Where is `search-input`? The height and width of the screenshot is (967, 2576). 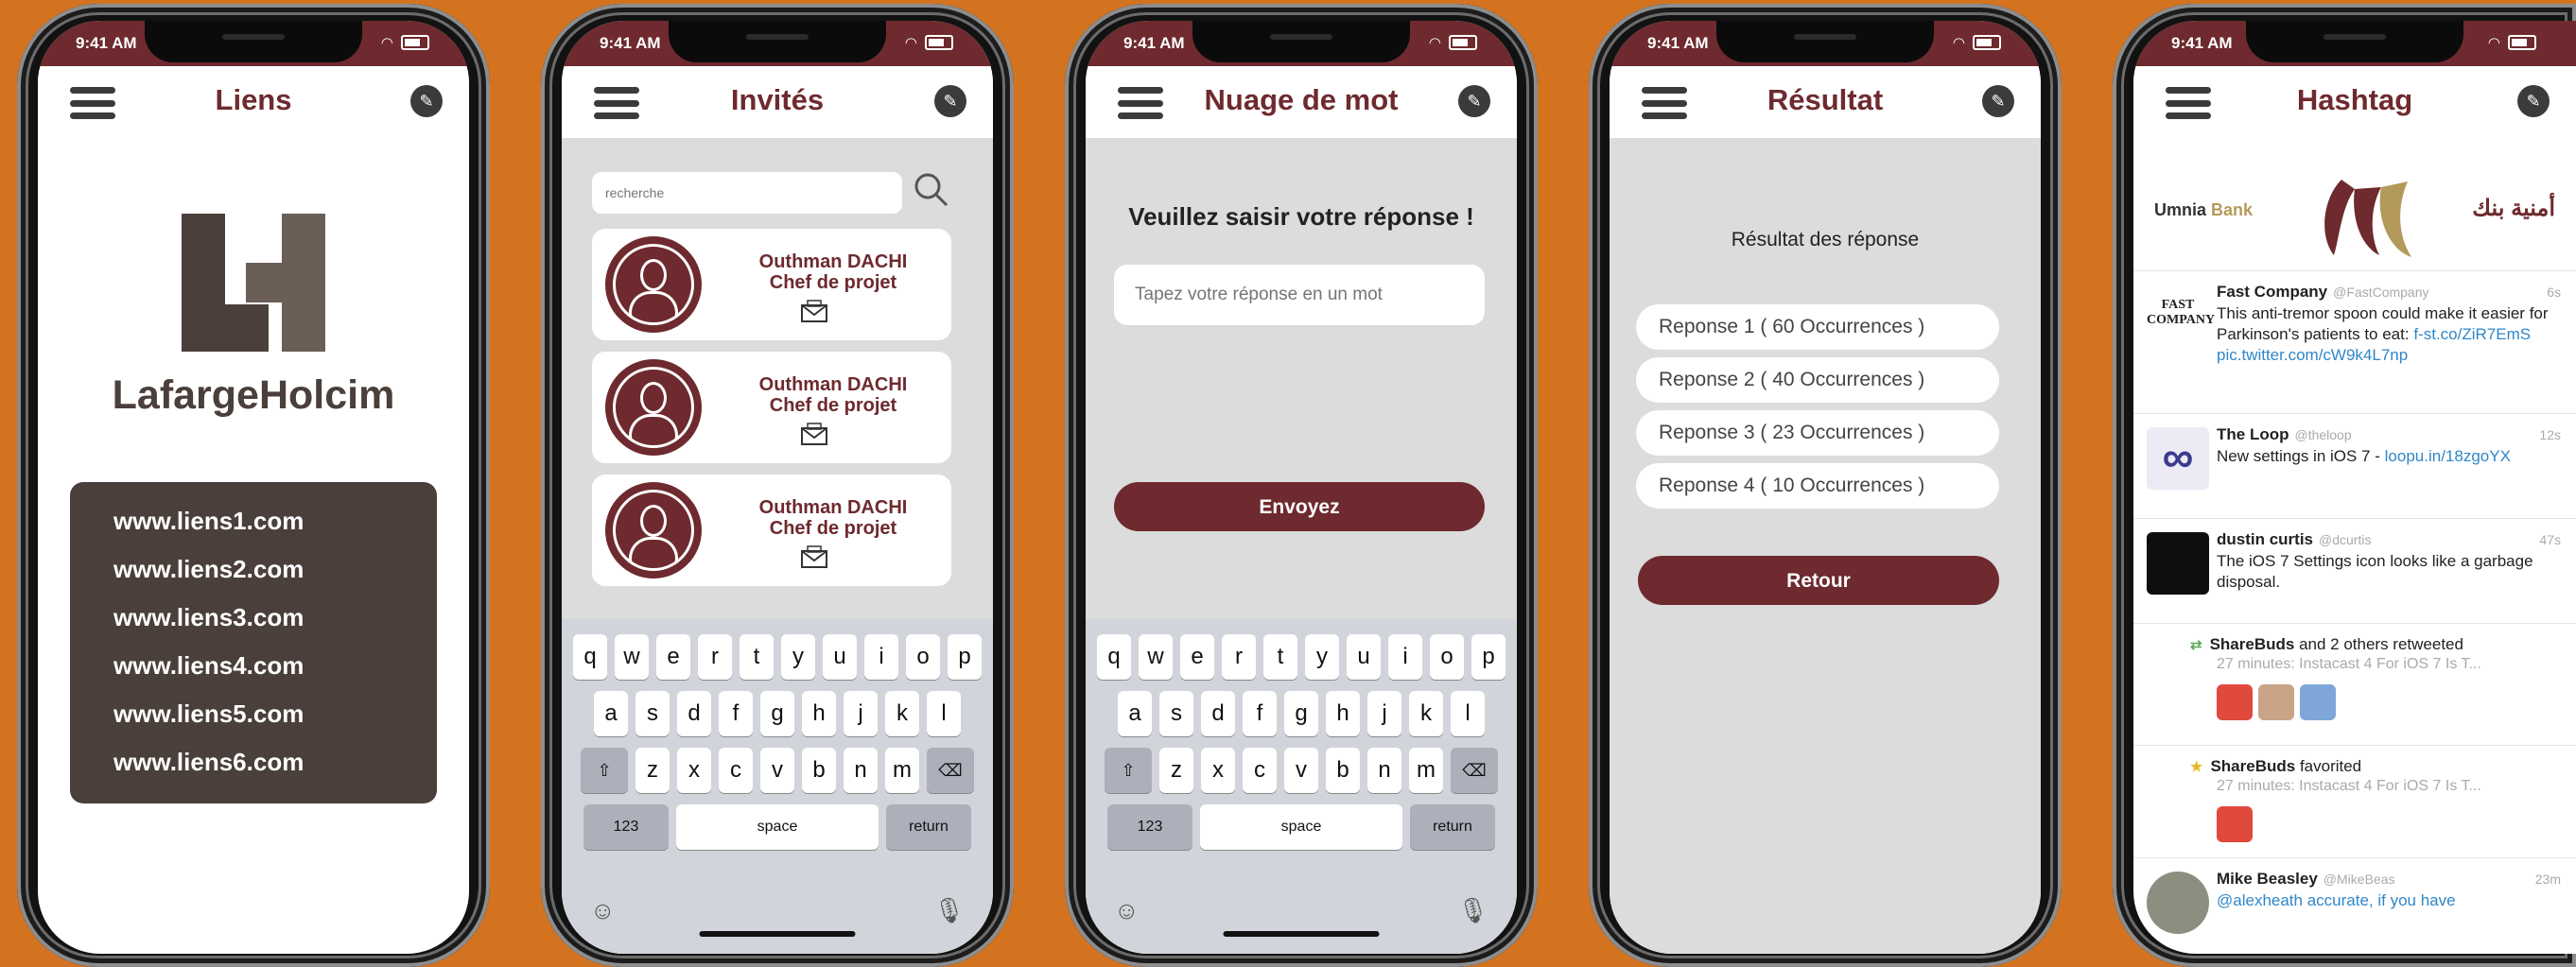
search-input is located at coordinates (747, 193).